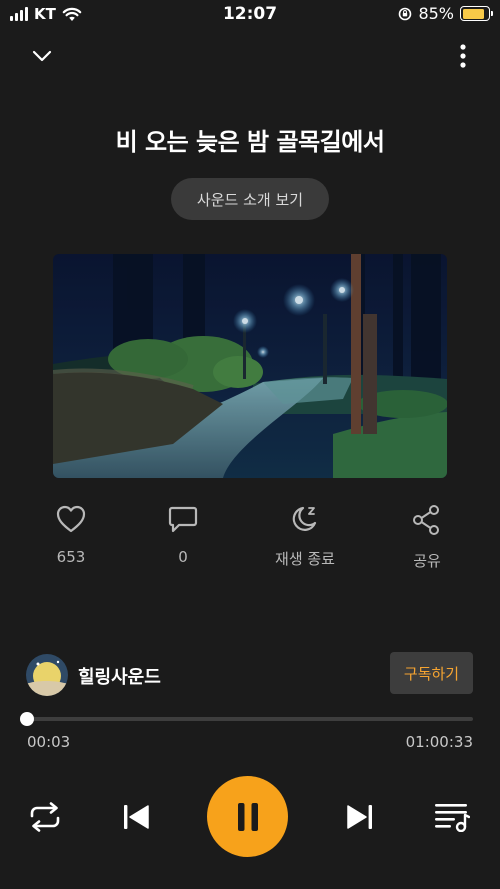 This screenshot has height=889, width=500. I want to click on current-time: 00:03, so click(49, 742).